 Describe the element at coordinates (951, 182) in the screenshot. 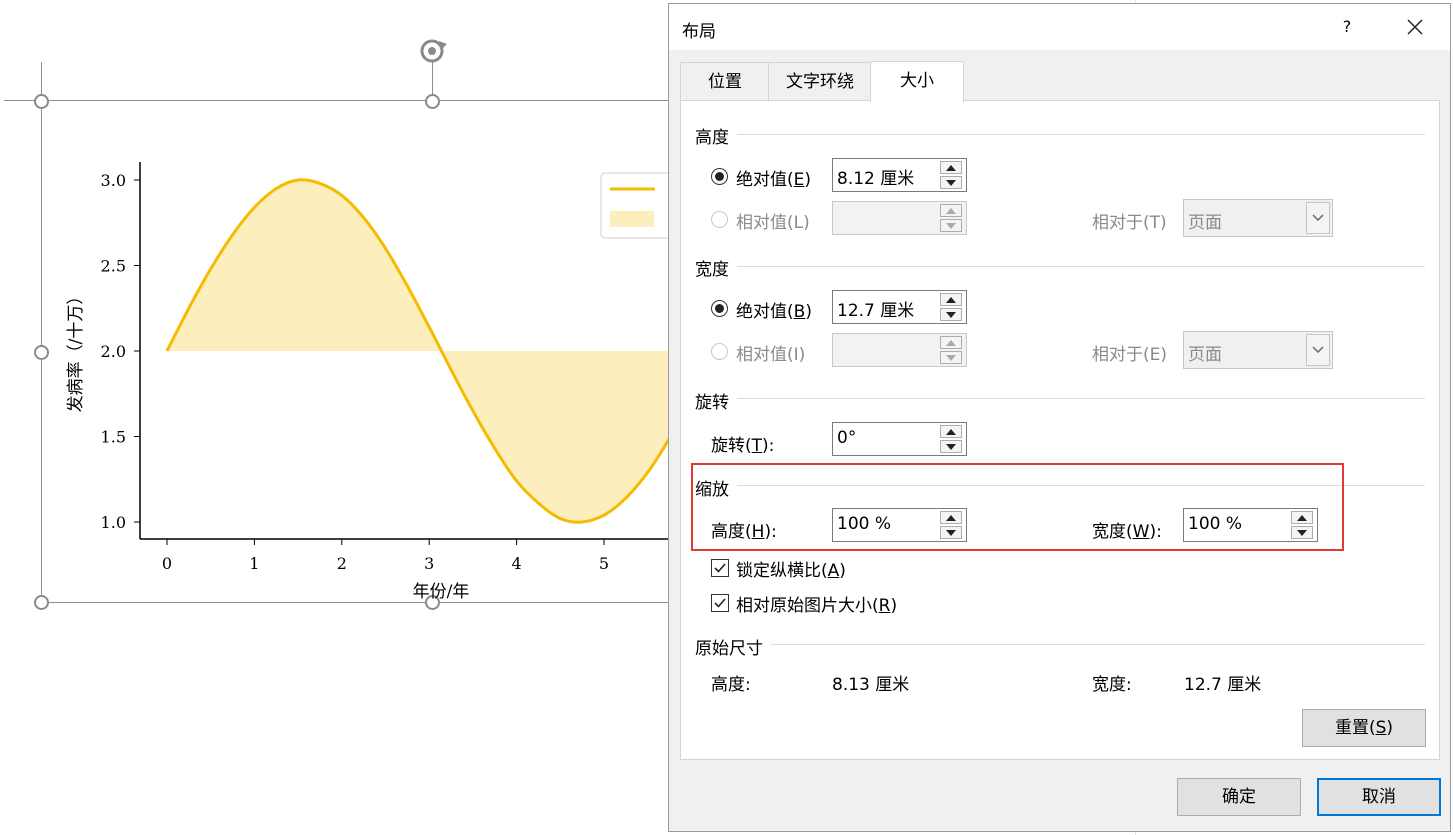

I see `height-absolute-down-arrow` at that location.